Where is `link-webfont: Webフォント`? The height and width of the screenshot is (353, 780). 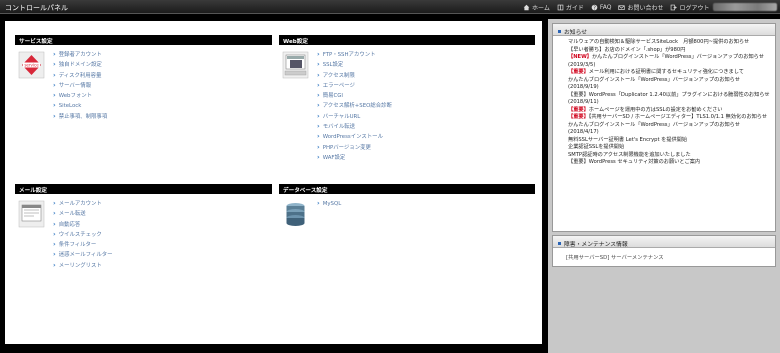 link-webfont: Webフォント is located at coordinates (80, 95).